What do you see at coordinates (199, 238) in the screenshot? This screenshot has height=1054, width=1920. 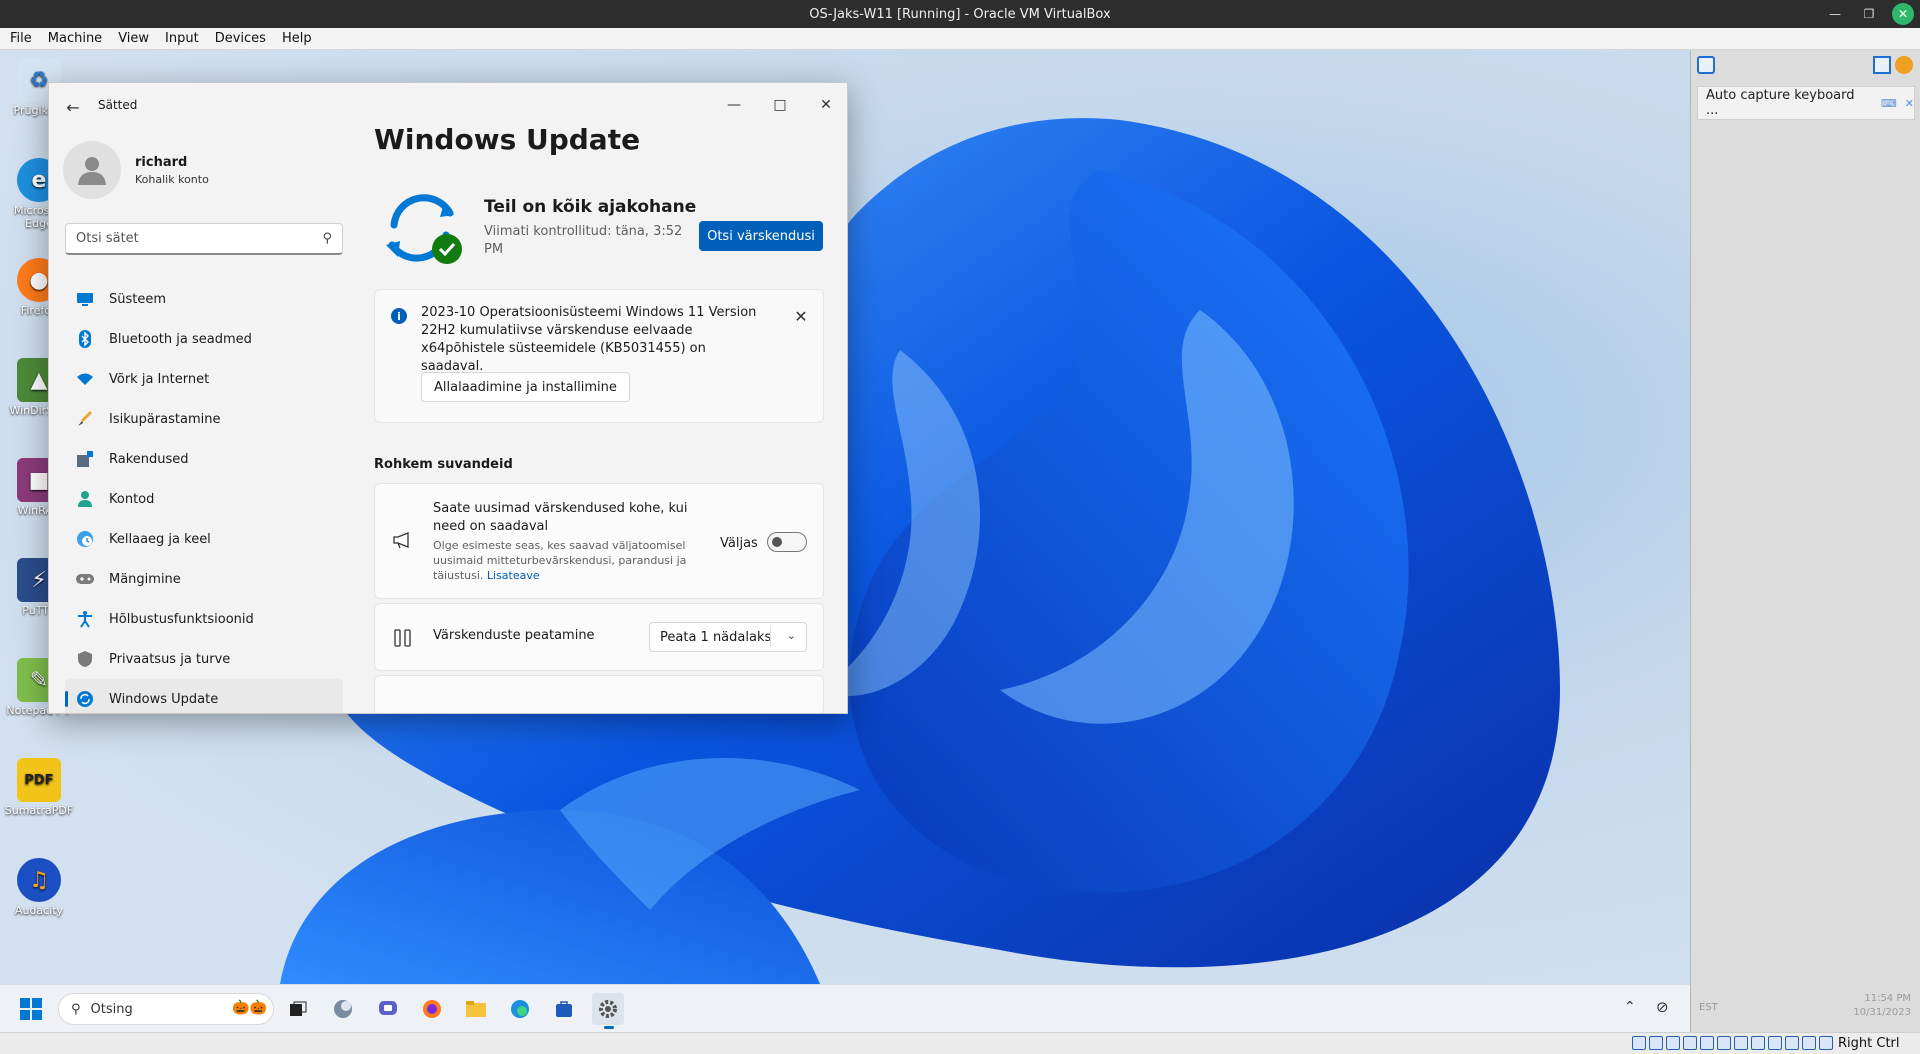 I see `settings-search-input` at bounding box center [199, 238].